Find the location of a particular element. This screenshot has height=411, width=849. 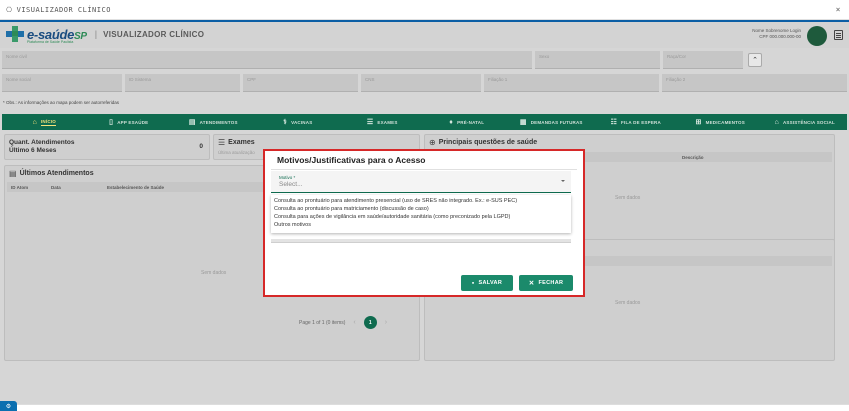

chevron-up-icon: ⌃ is located at coordinates (755, 60).